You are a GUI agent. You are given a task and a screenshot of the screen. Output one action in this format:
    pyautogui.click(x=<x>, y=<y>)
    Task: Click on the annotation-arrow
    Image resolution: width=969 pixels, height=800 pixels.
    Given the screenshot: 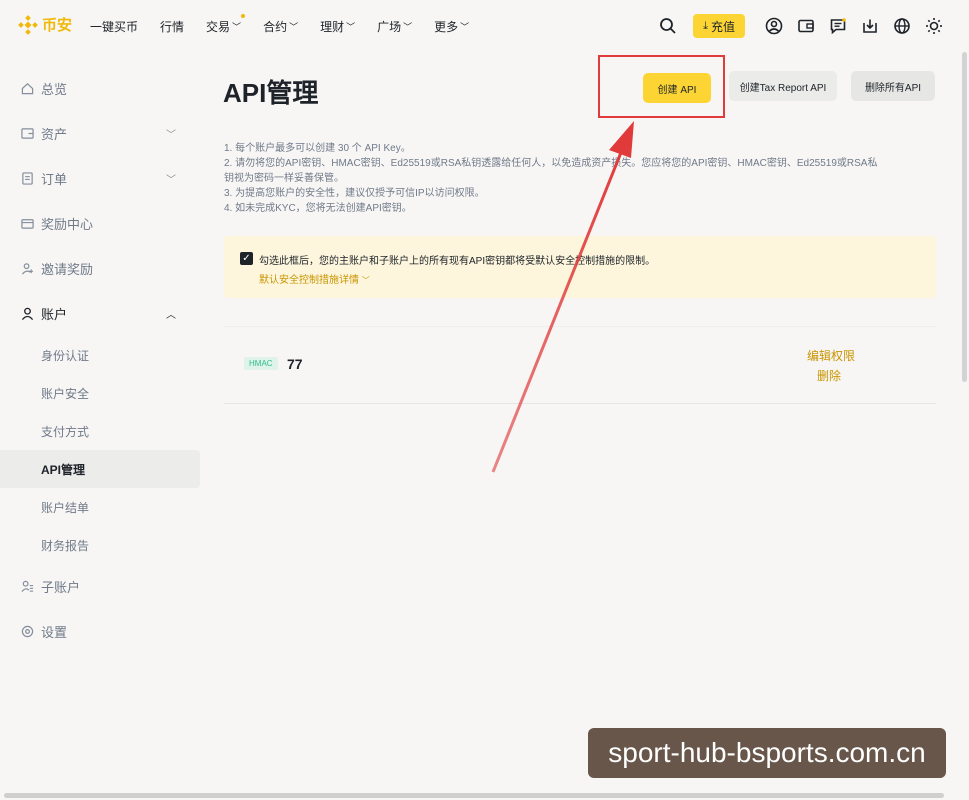 What is the action you would take?
    pyautogui.click(x=562, y=297)
    